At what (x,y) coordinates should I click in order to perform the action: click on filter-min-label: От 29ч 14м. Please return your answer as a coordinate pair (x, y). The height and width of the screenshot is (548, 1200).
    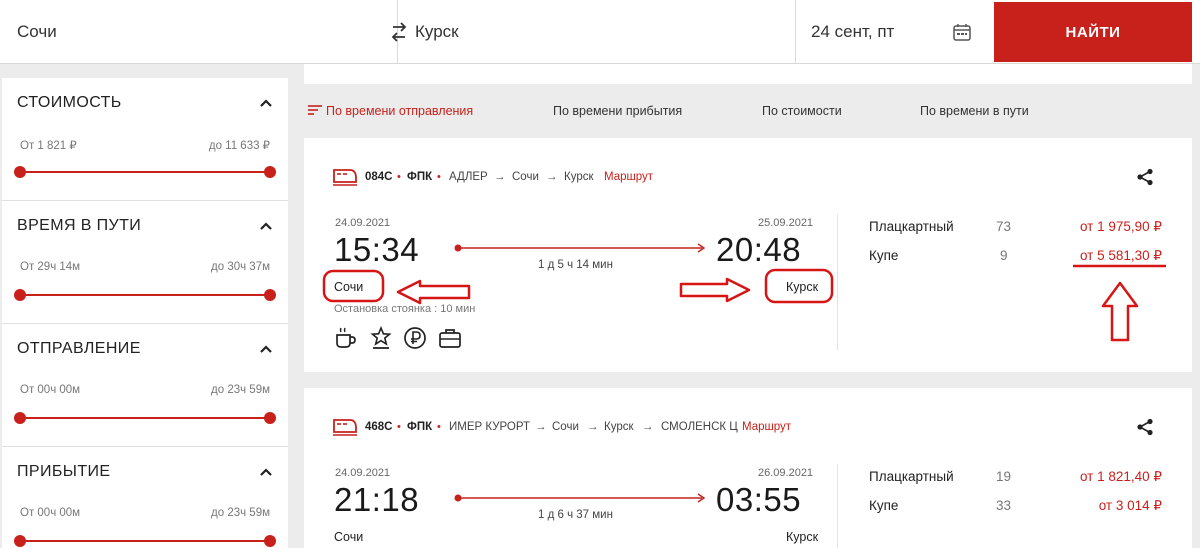
    Looking at the image, I should click on (50, 267).